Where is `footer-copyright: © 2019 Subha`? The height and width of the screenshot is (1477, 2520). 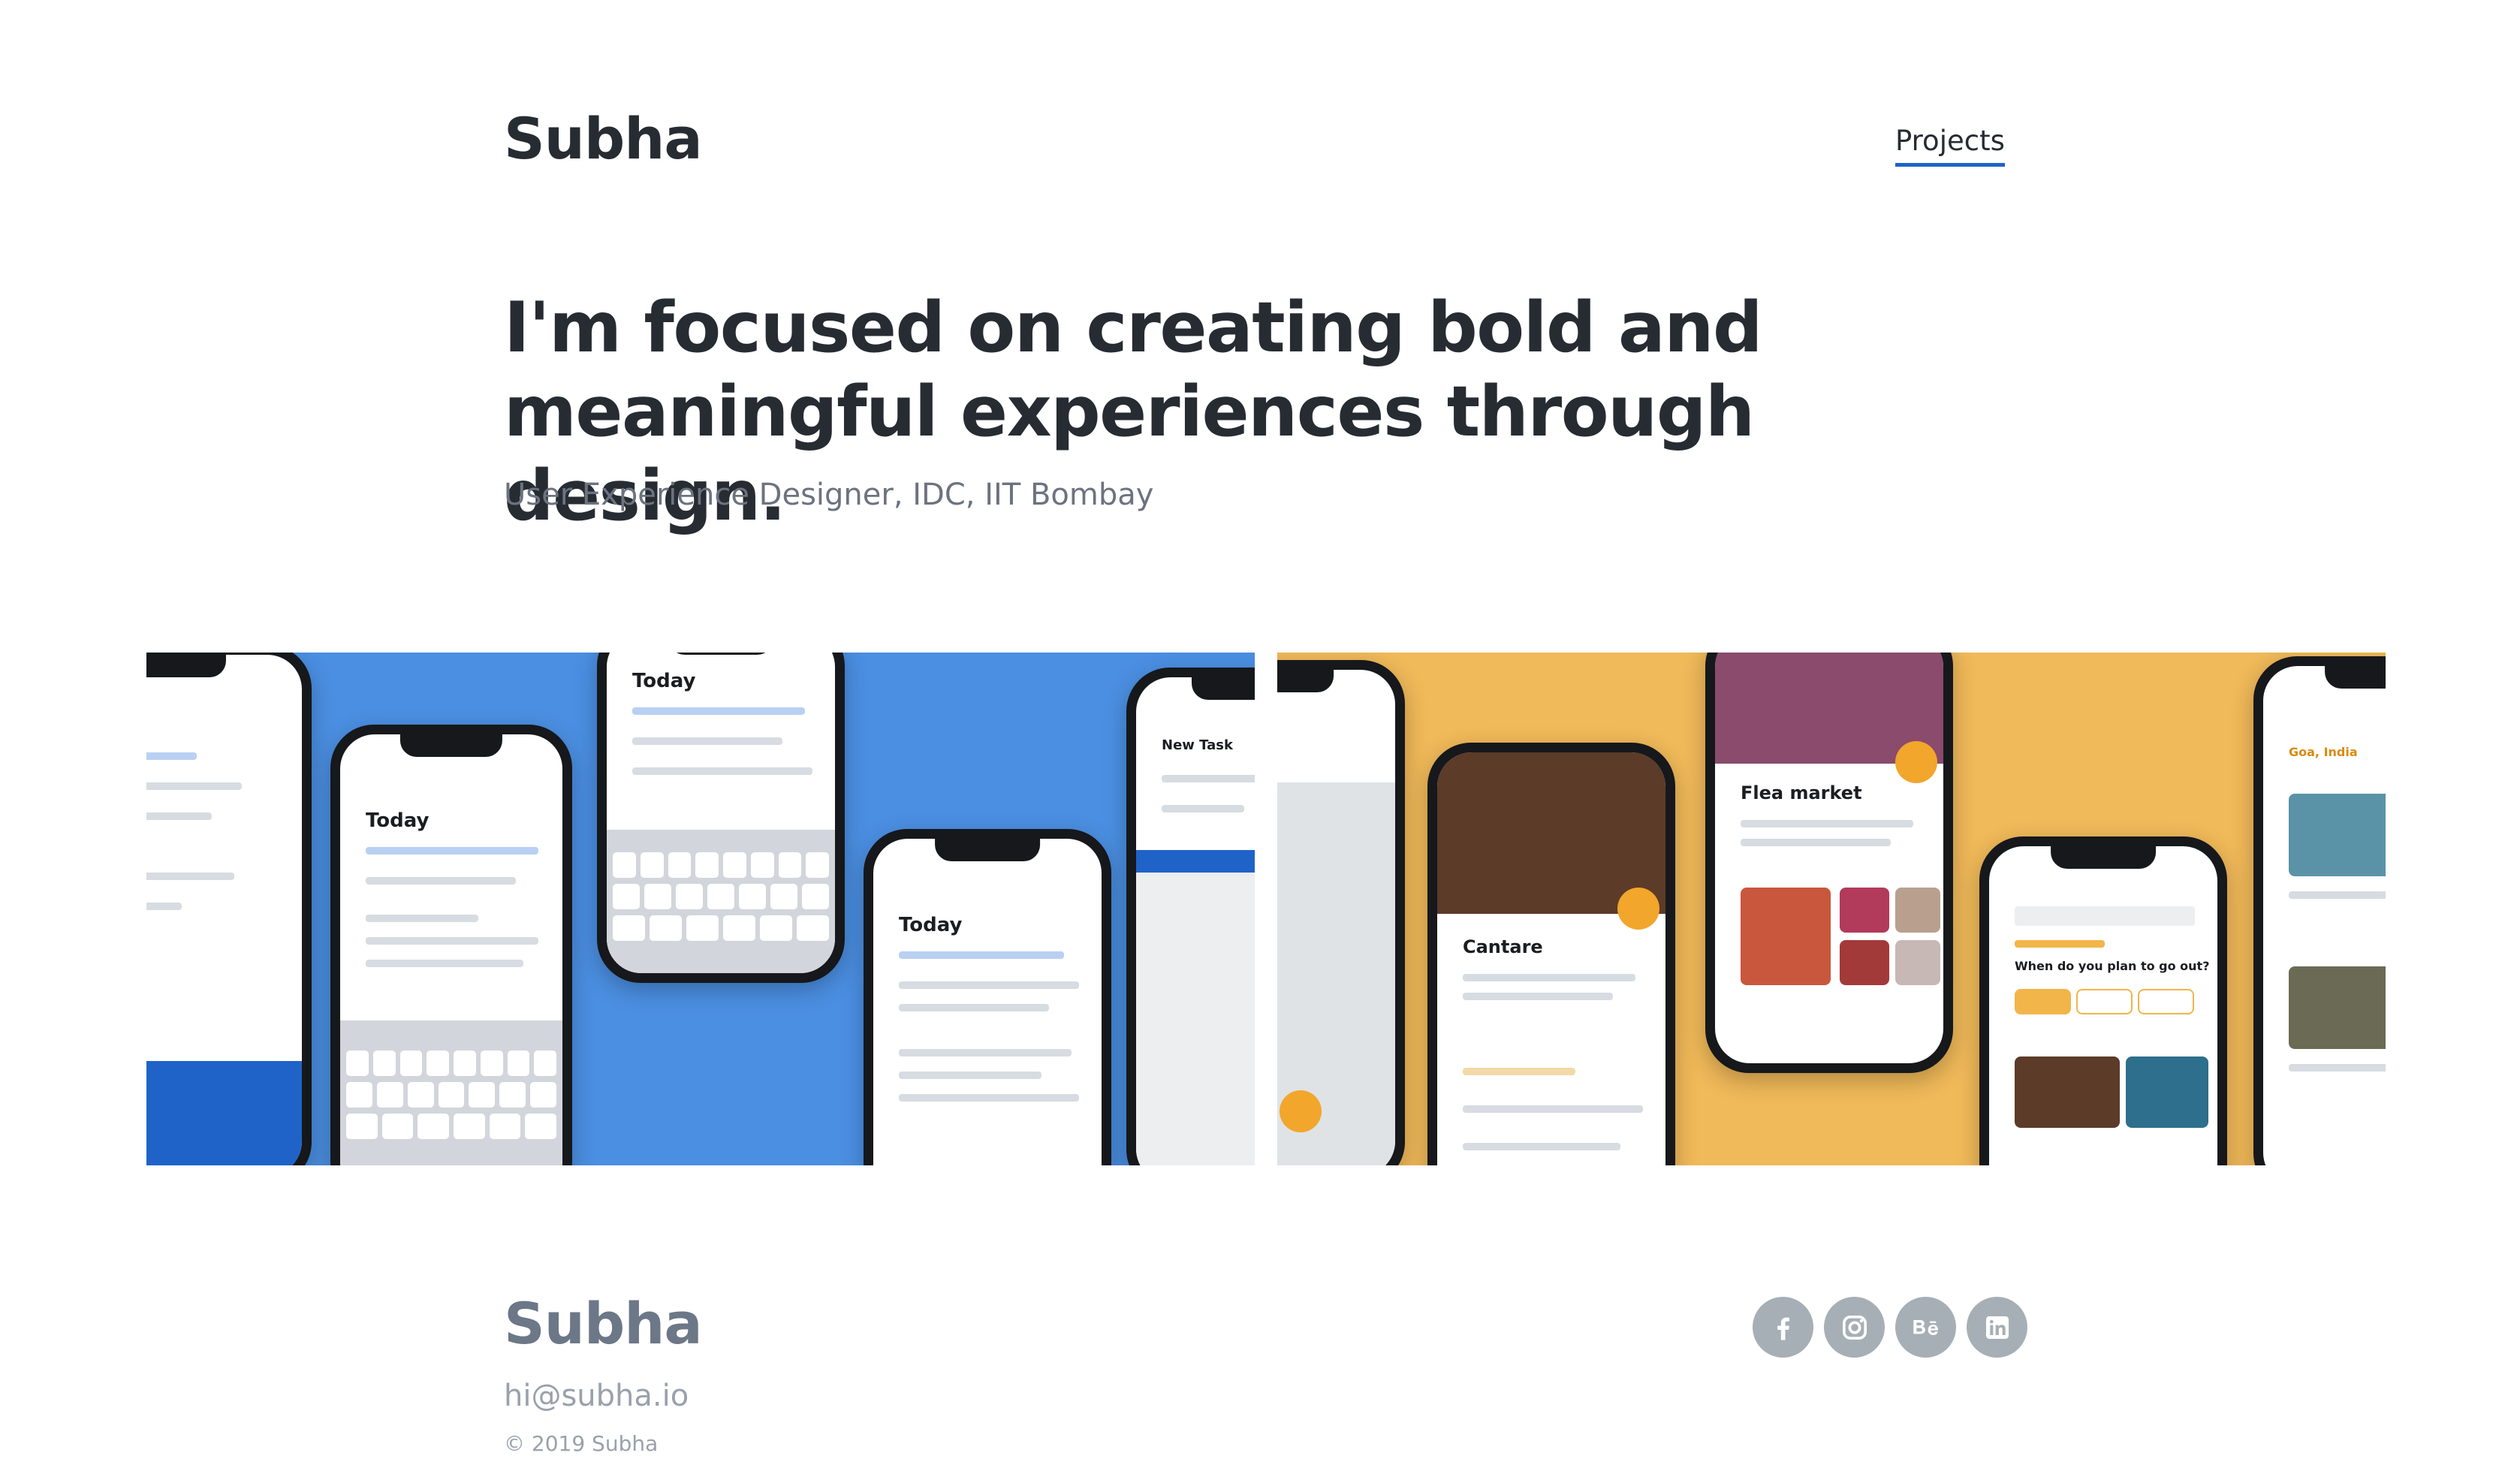
footer-copyright: © 2019 Subha is located at coordinates (581, 1443).